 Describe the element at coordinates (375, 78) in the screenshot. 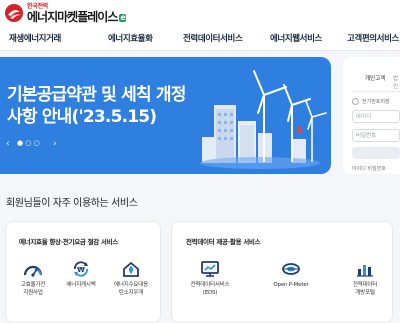

I see `tab-individual: 개인고객` at that location.